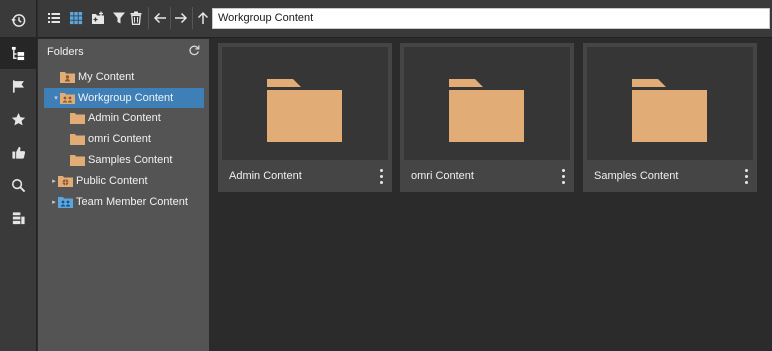 The height and width of the screenshot is (351, 772). Describe the element at coordinates (136, 18) in the screenshot. I see `delete-icon` at that location.